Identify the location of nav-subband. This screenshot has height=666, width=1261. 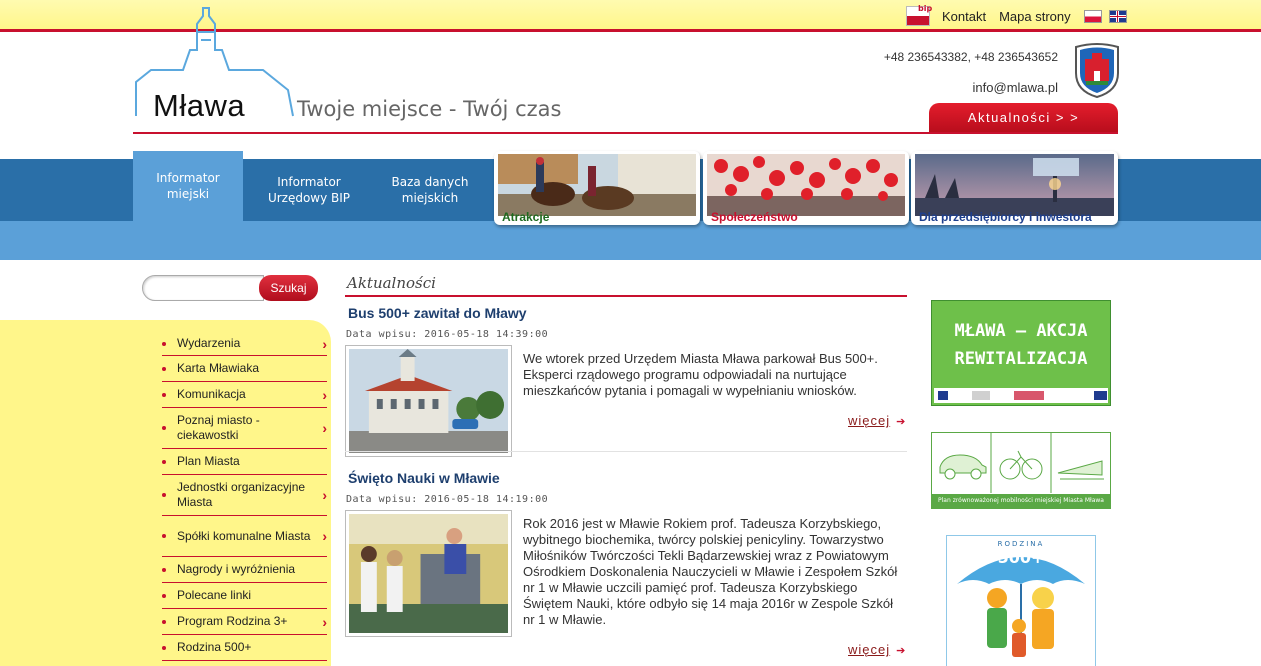
(630, 240).